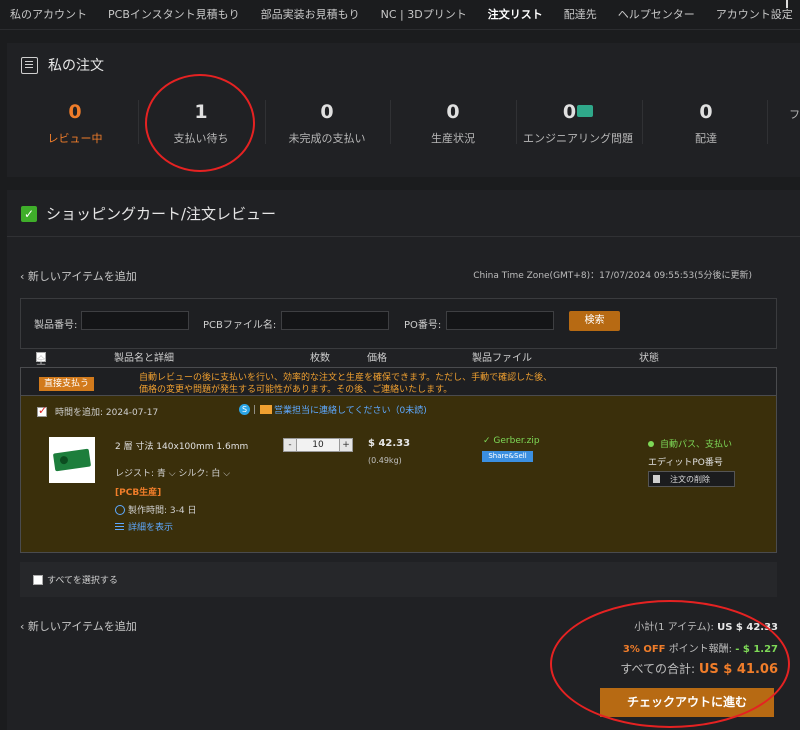  What do you see at coordinates (162, 511) in the screenshot?
I see `lead-time-text: 製作時間: 3-4 日` at bounding box center [162, 511].